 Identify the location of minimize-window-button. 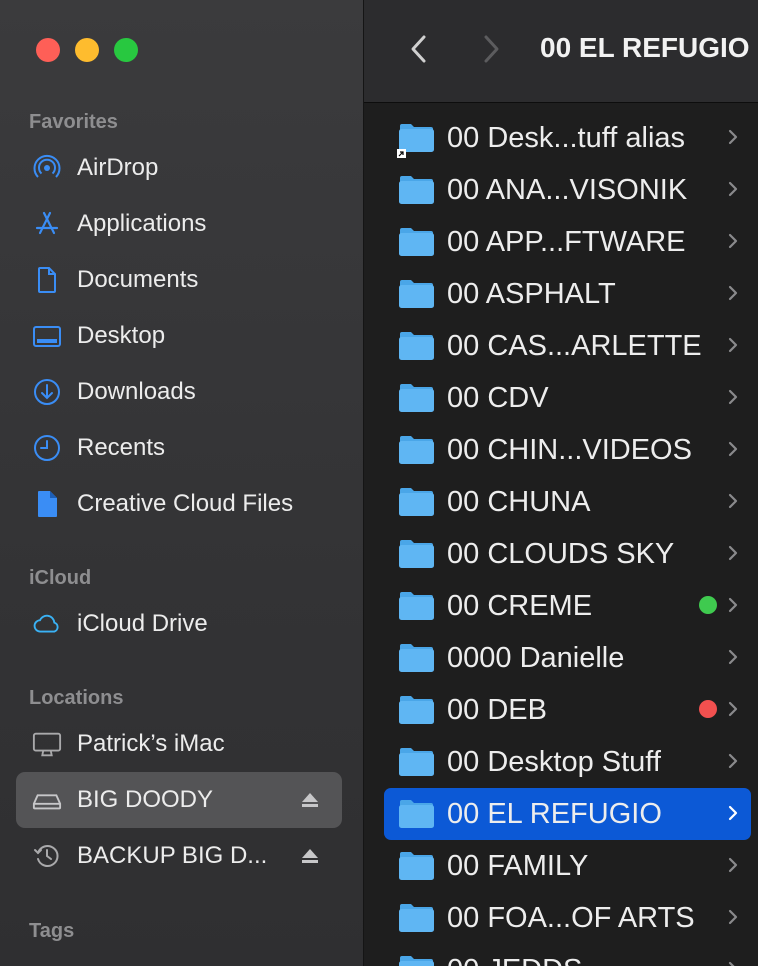
(87, 50).